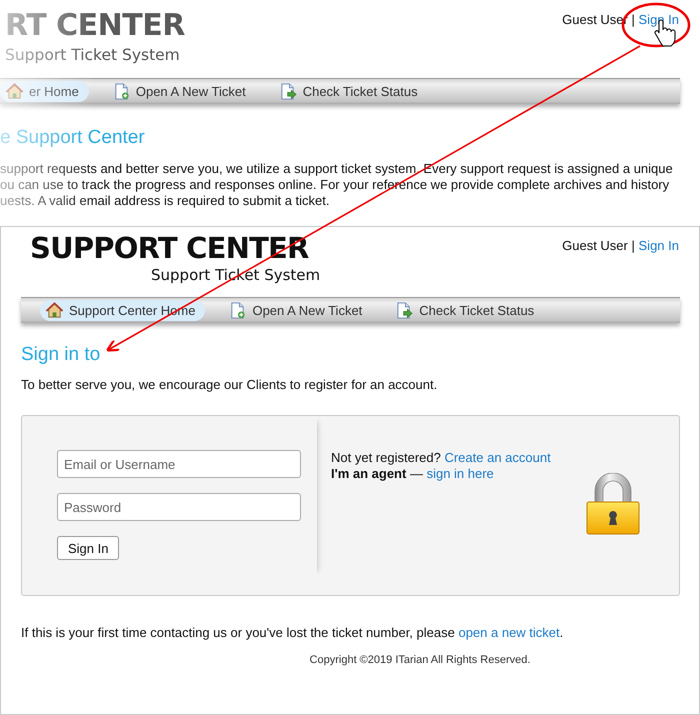 The height and width of the screenshot is (715, 700). Describe the element at coordinates (95, 26) in the screenshot. I see `logo-title: RT CENTER` at that location.